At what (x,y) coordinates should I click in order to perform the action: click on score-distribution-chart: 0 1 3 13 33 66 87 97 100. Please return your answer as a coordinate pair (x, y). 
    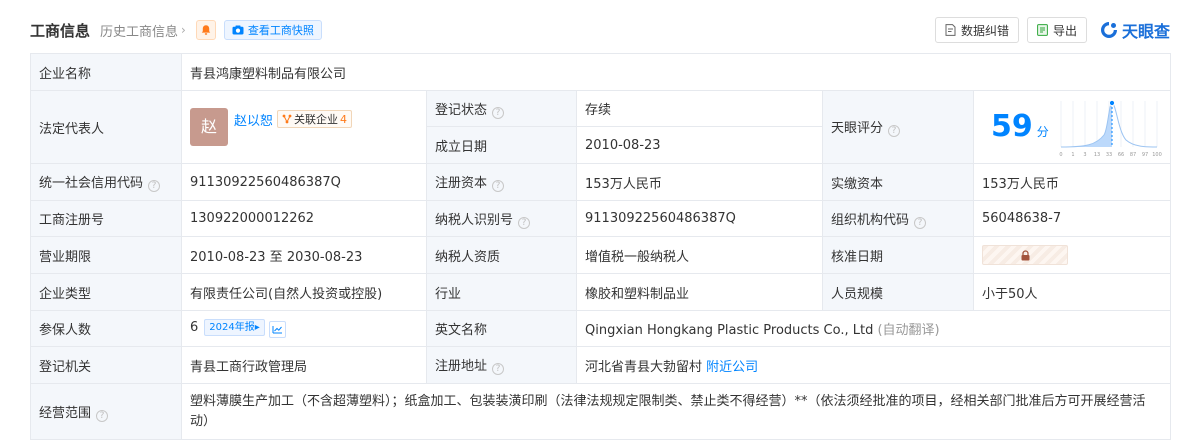
    Looking at the image, I should click on (1110, 128).